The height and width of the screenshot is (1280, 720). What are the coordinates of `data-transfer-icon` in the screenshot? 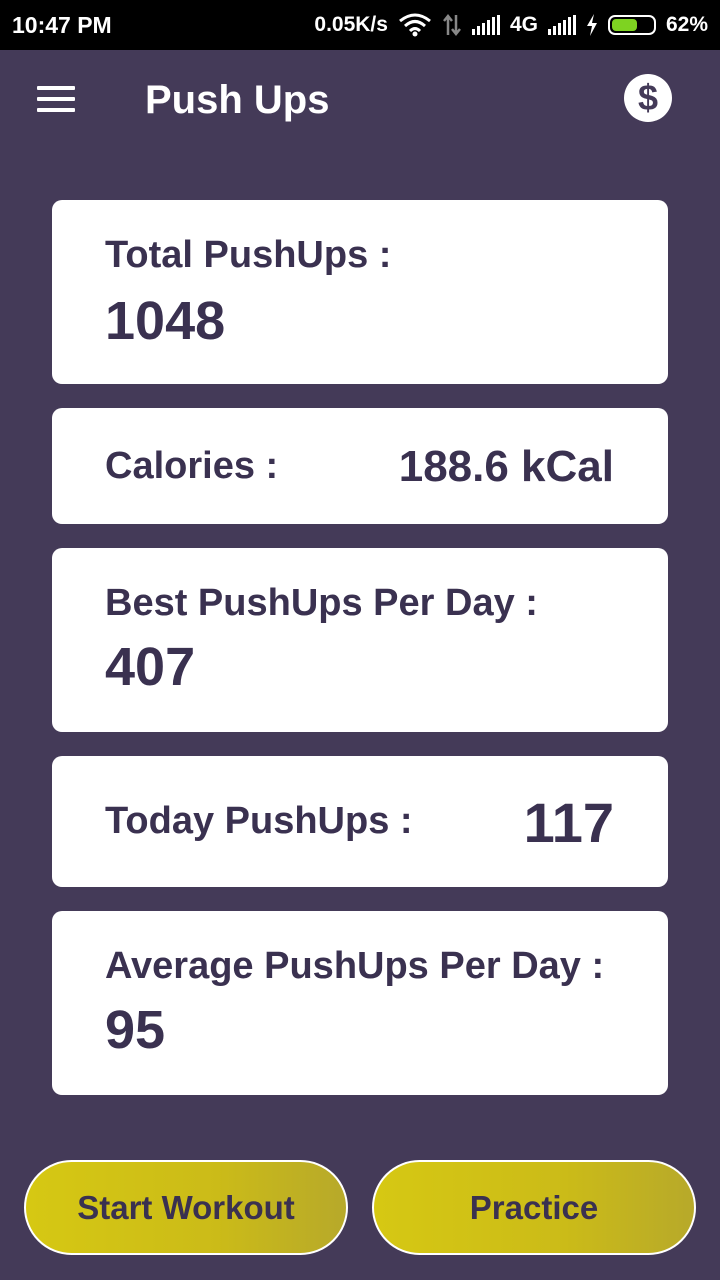 It's located at (451, 25).